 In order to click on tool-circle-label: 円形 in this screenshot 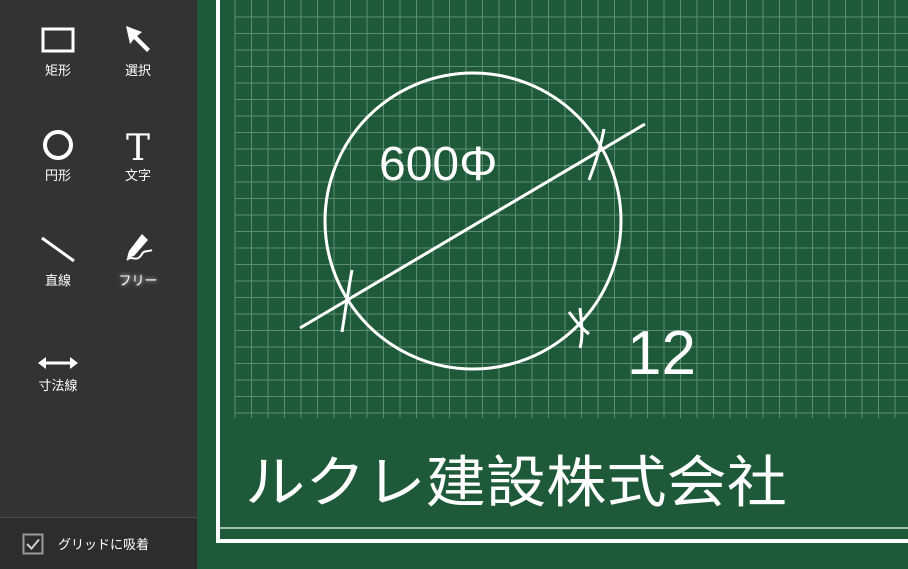, I will do `click(57, 176)`.